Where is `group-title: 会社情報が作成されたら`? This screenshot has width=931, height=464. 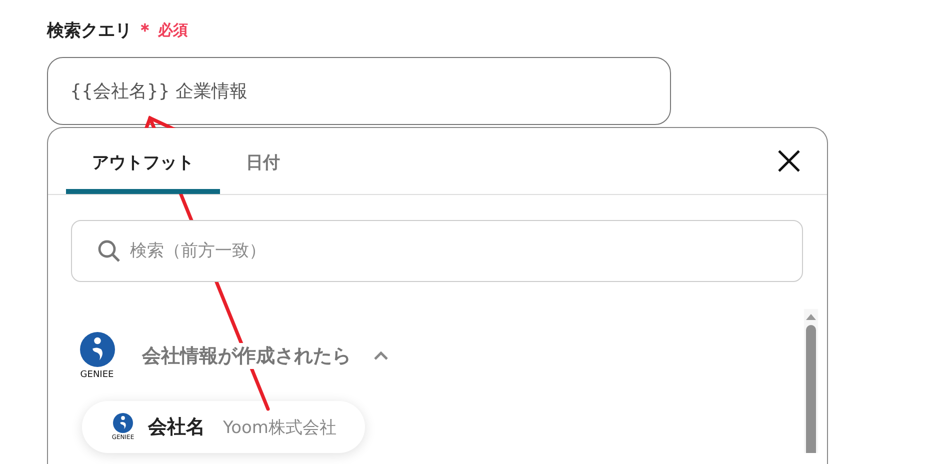
group-title: 会社情報が作成されたら is located at coordinates (246, 356).